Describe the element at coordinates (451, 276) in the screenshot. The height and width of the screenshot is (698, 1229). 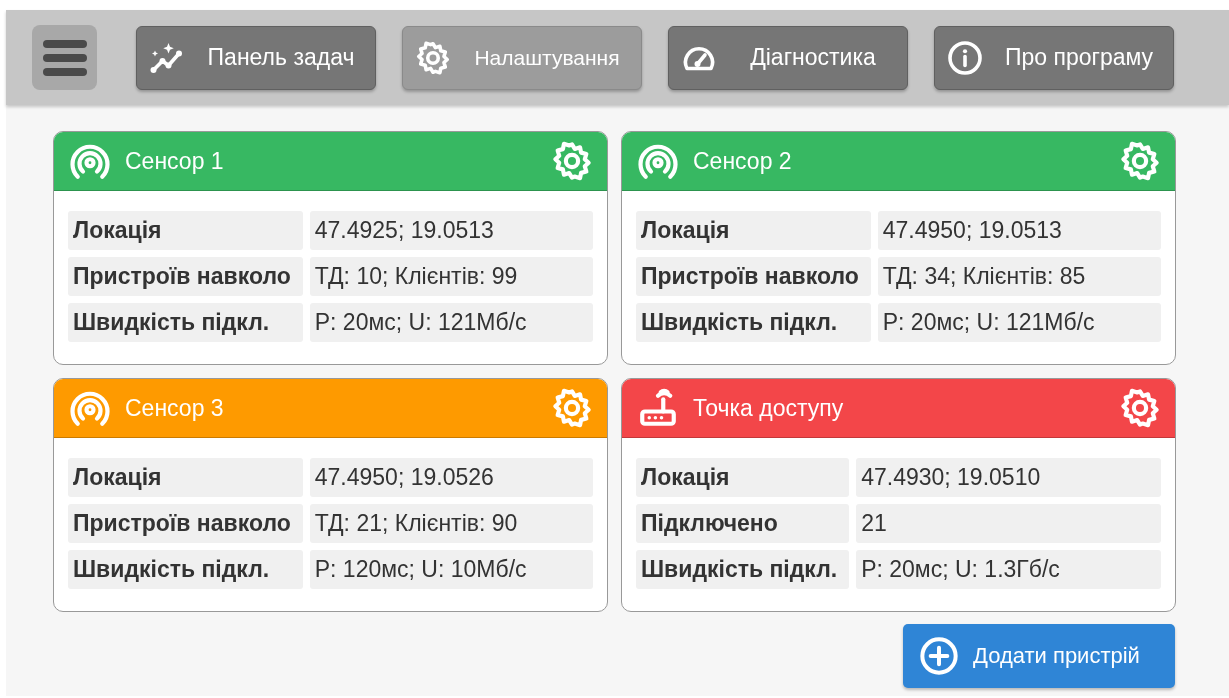
I see `field-value: ТД: 10; Клієнтів: 99` at that location.